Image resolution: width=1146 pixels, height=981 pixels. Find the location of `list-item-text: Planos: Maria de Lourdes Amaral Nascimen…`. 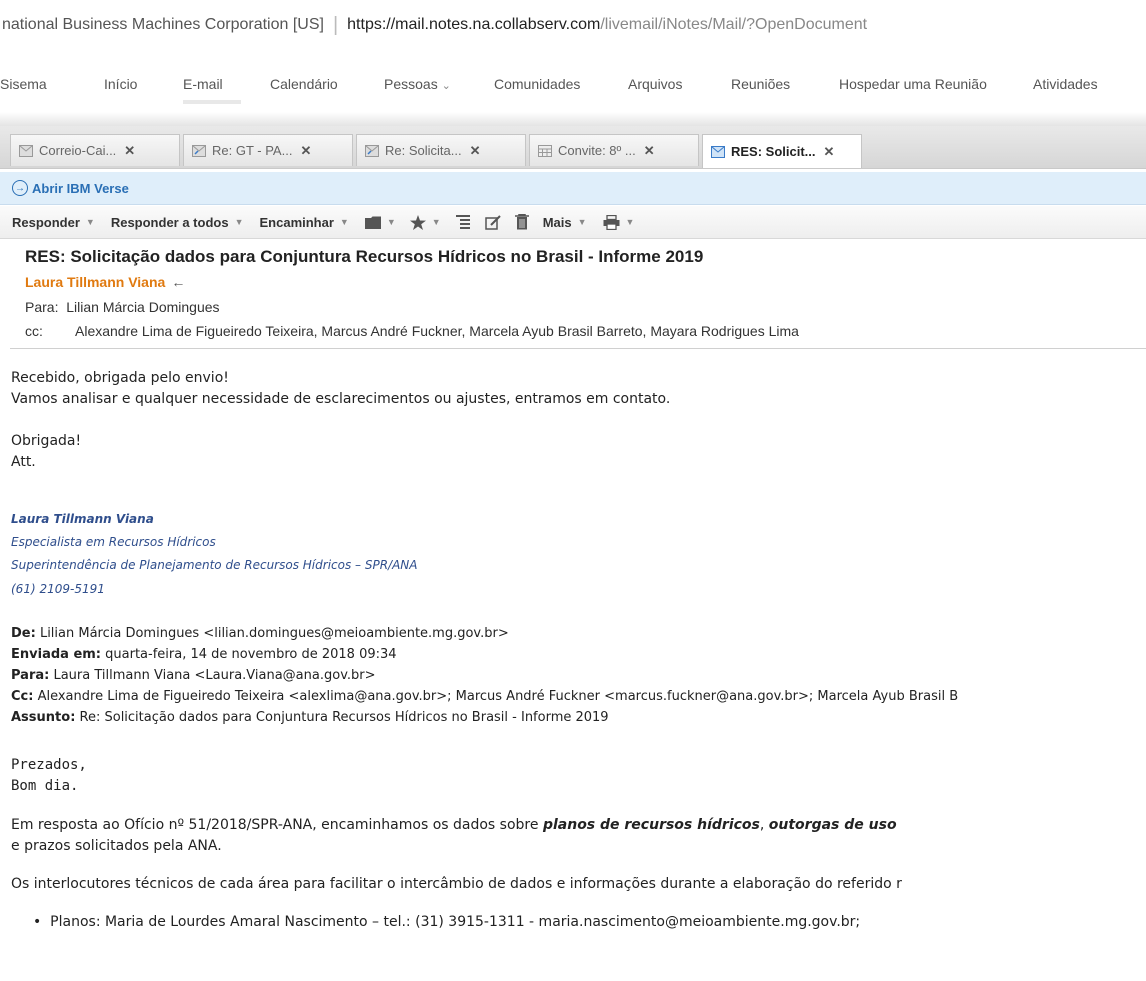

list-item-text: Planos: Maria de Lourdes Amaral Nascimen… is located at coordinates (455, 922).